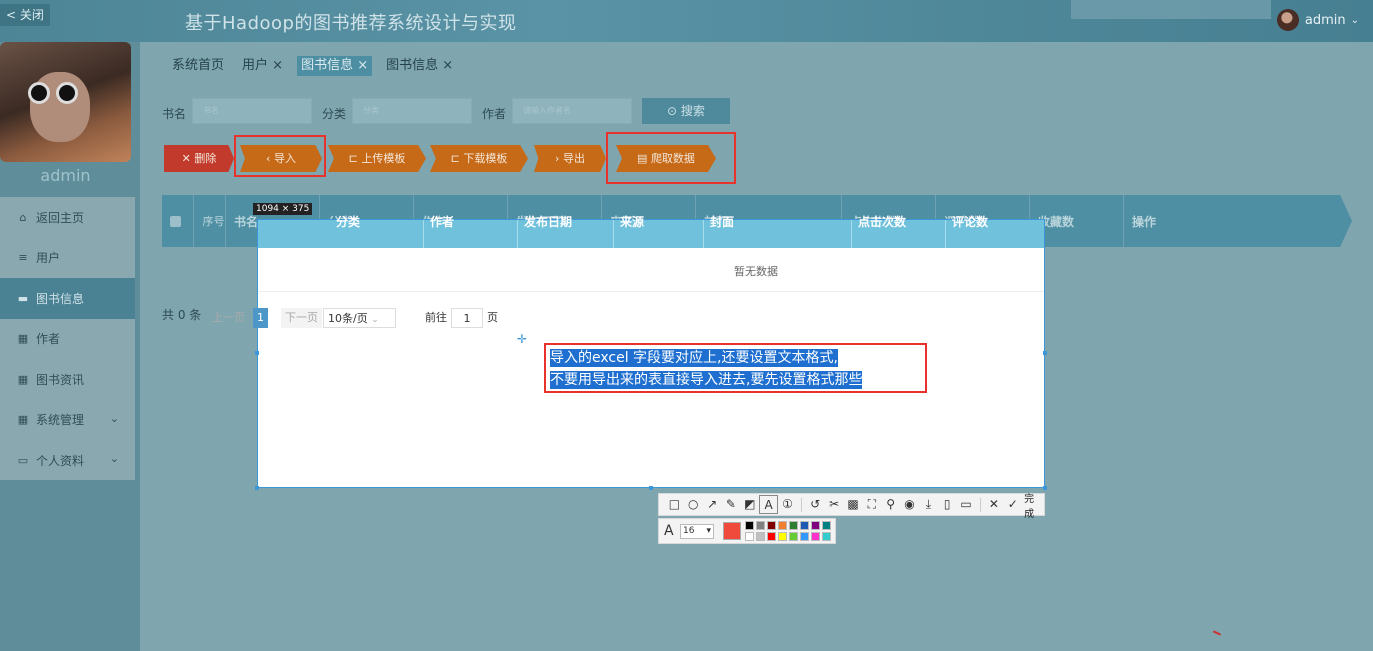 The height and width of the screenshot is (651, 1373). I want to click on page-size-select: 10条/页 ⌄, so click(359, 318).